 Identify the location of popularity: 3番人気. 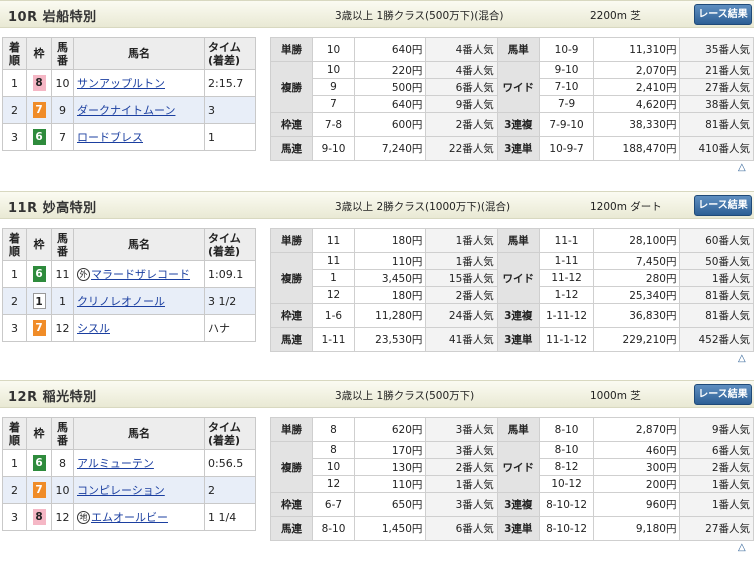
(461, 504).